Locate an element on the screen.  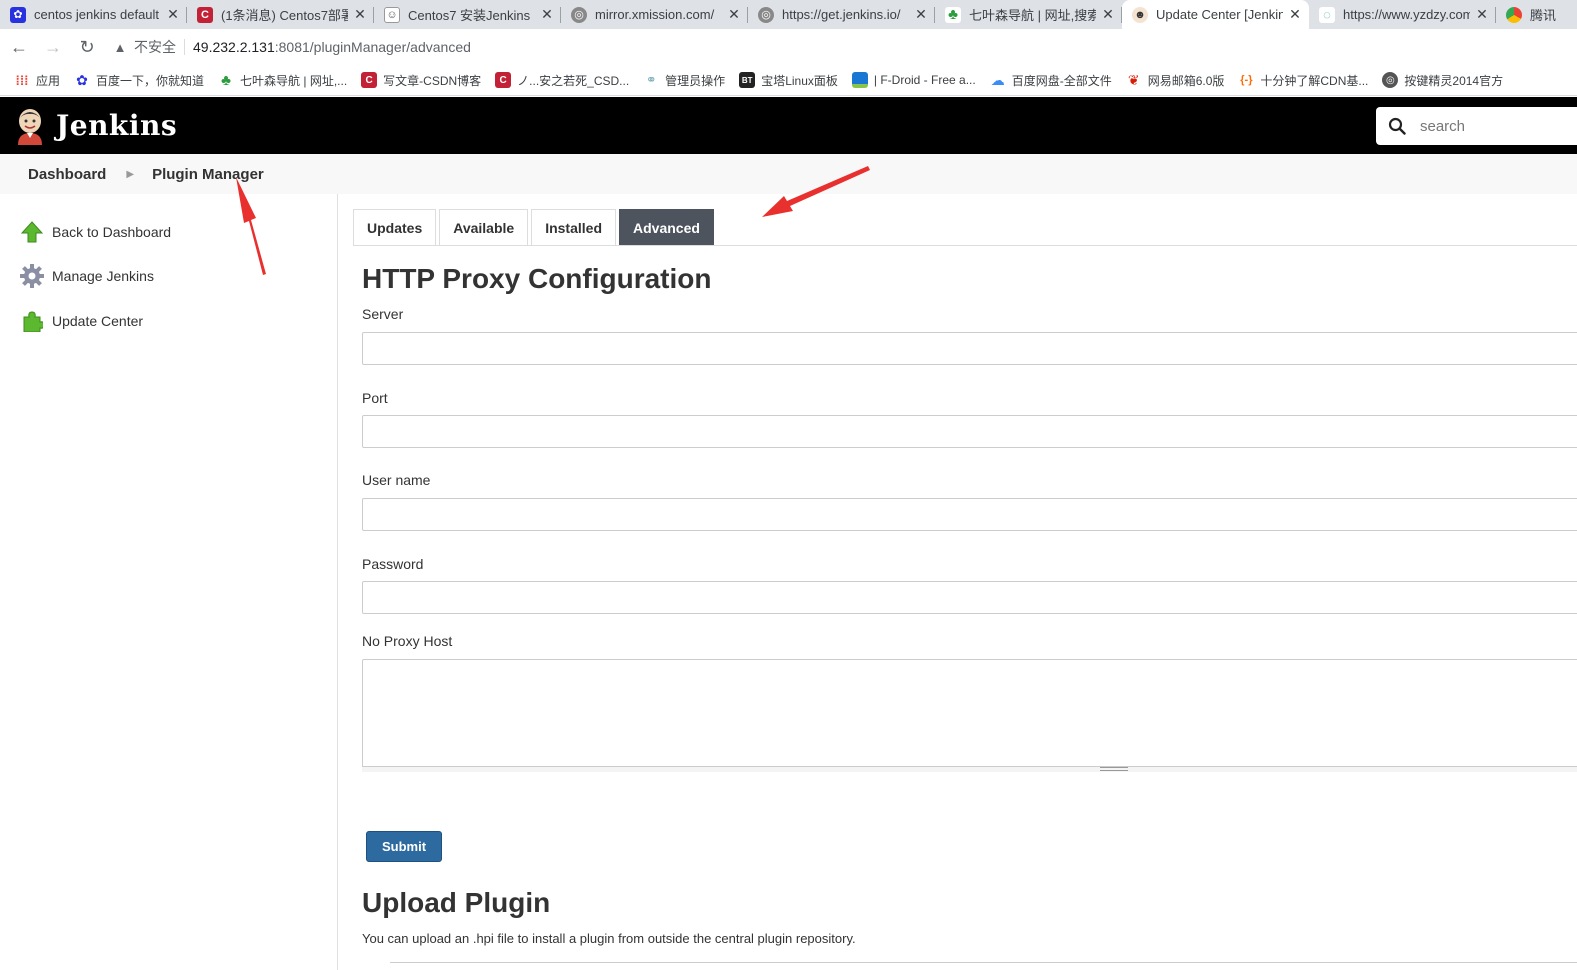
bookmark-label: 网易邮箱6.0版 is located at coordinates (1186, 80).